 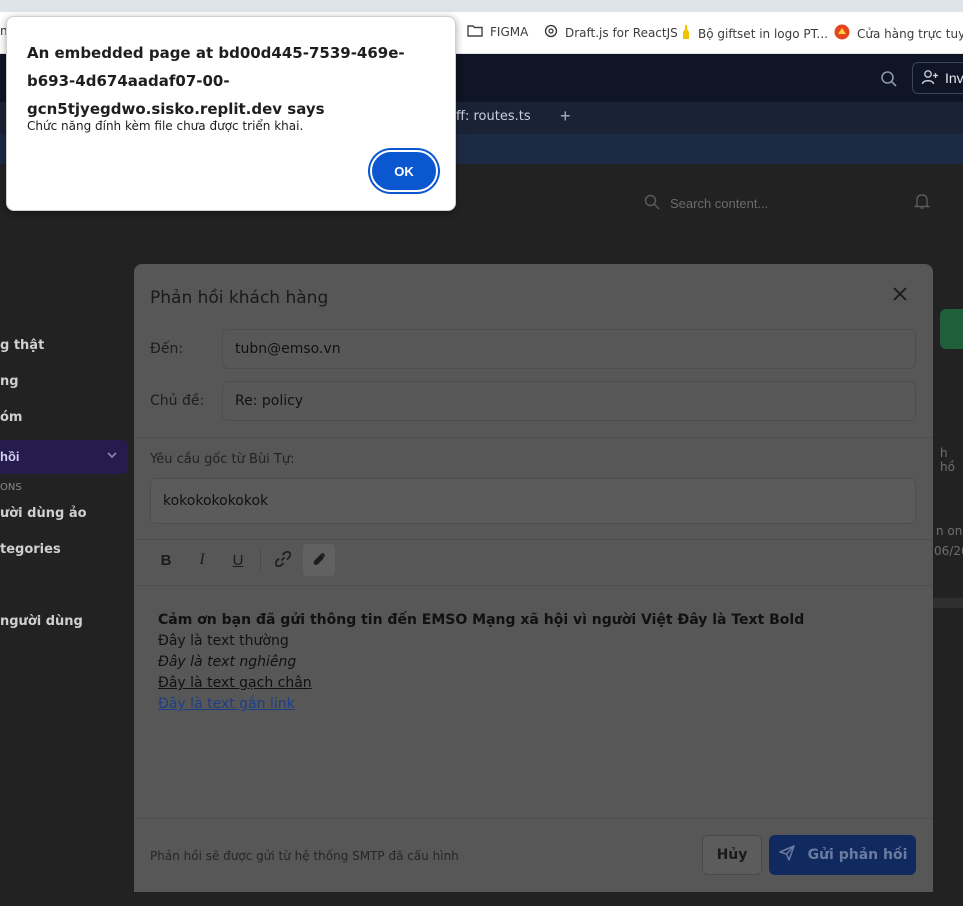 What do you see at coordinates (787, 855) in the screenshot?
I see `send-icon` at bounding box center [787, 855].